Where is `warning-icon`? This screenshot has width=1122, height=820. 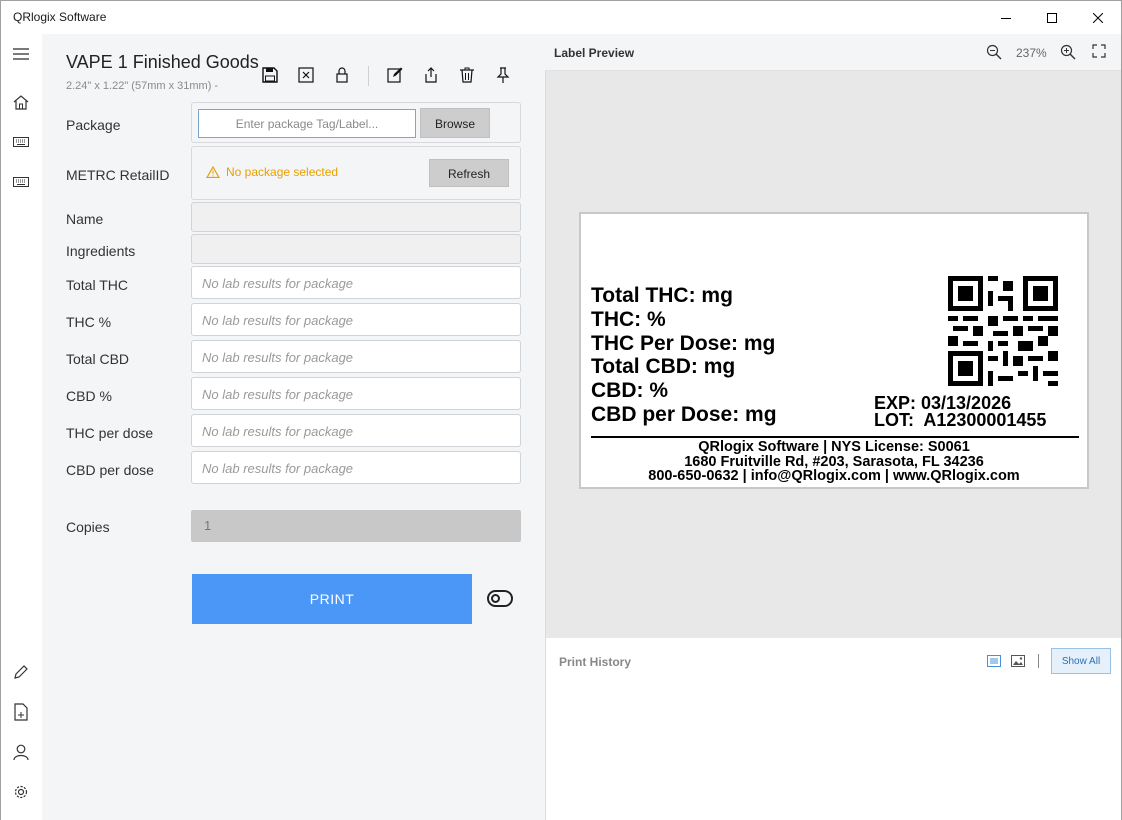 warning-icon is located at coordinates (213, 172).